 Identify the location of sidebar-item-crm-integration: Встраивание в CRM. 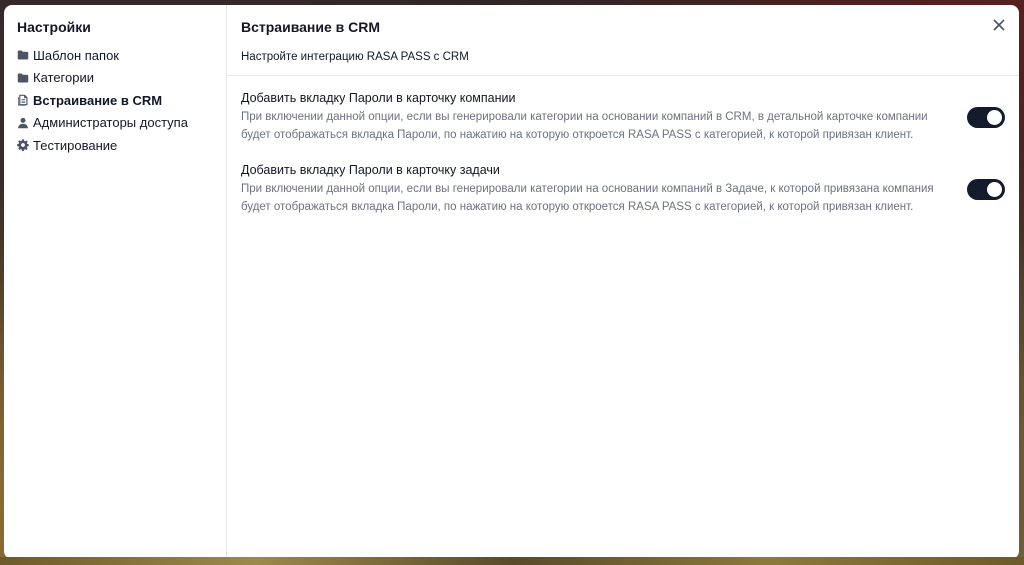
(121, 100).